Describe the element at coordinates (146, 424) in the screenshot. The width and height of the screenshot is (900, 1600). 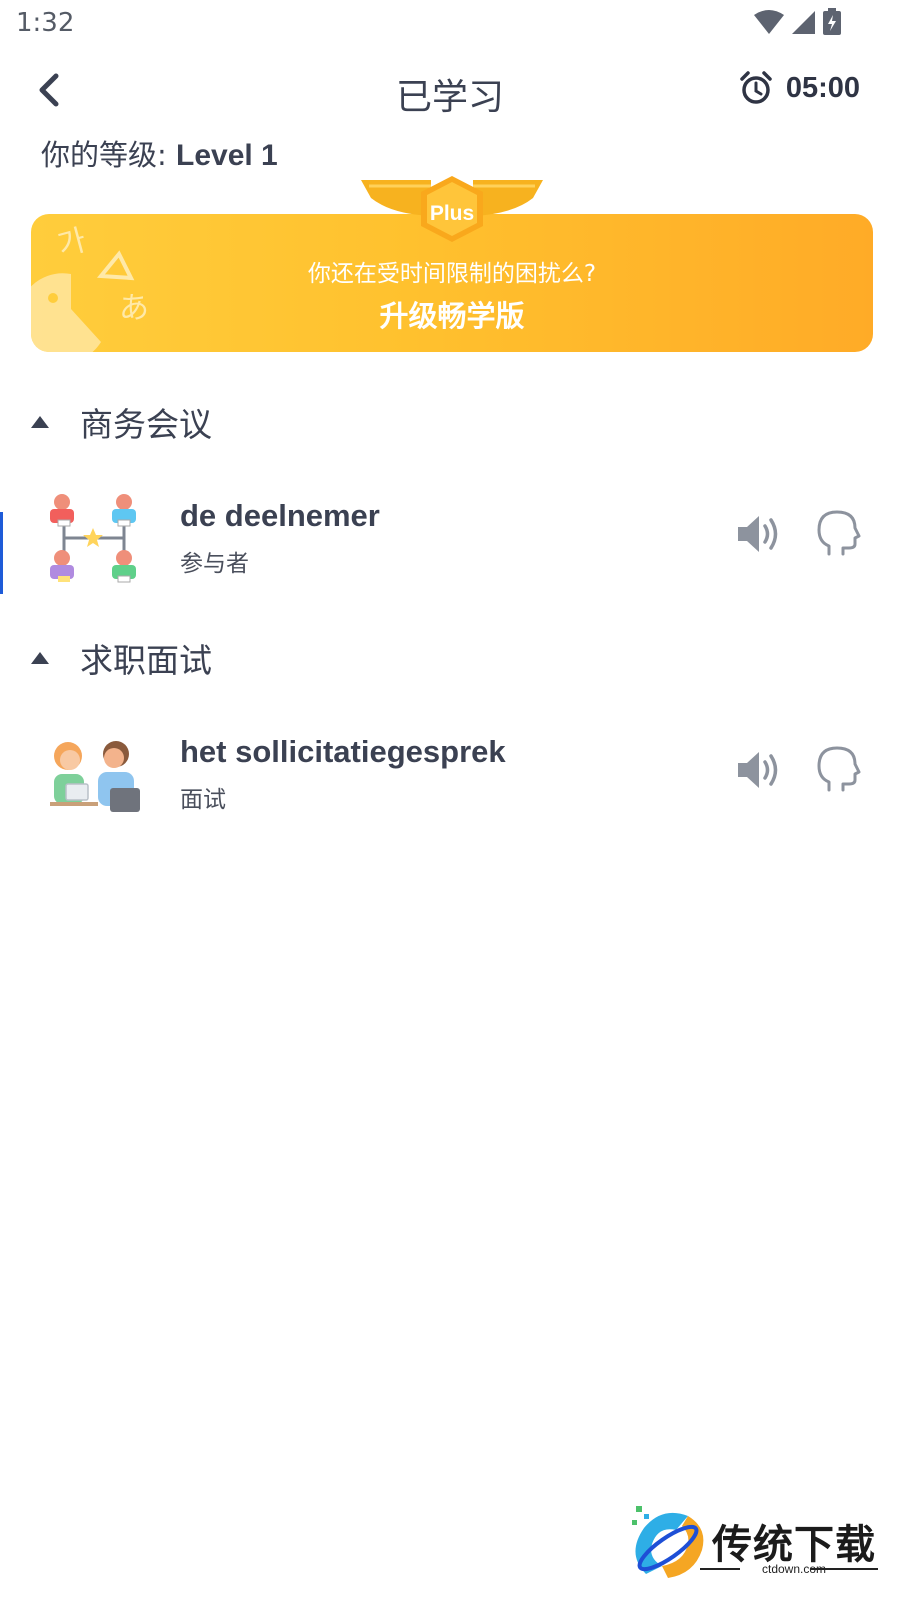
I see `section-title: 商务会议` at that location.